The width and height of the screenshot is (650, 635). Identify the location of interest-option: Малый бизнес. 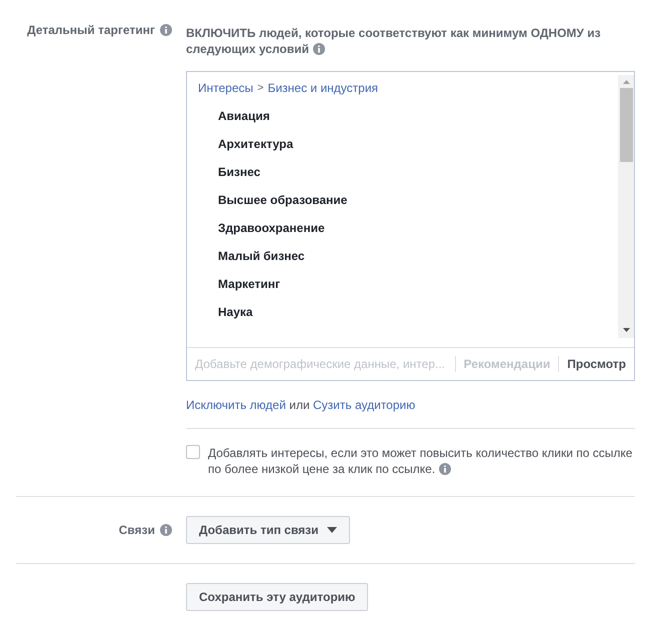
(261, 256).